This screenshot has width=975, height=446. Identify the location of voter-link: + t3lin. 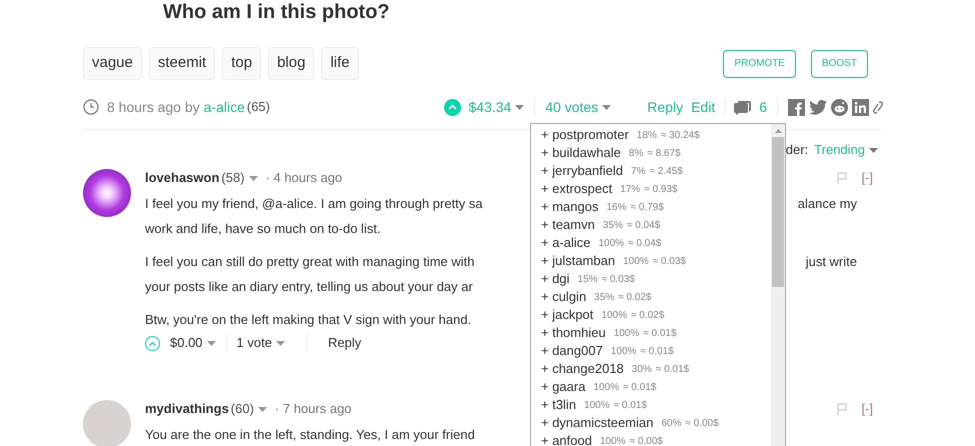
(558, 405).